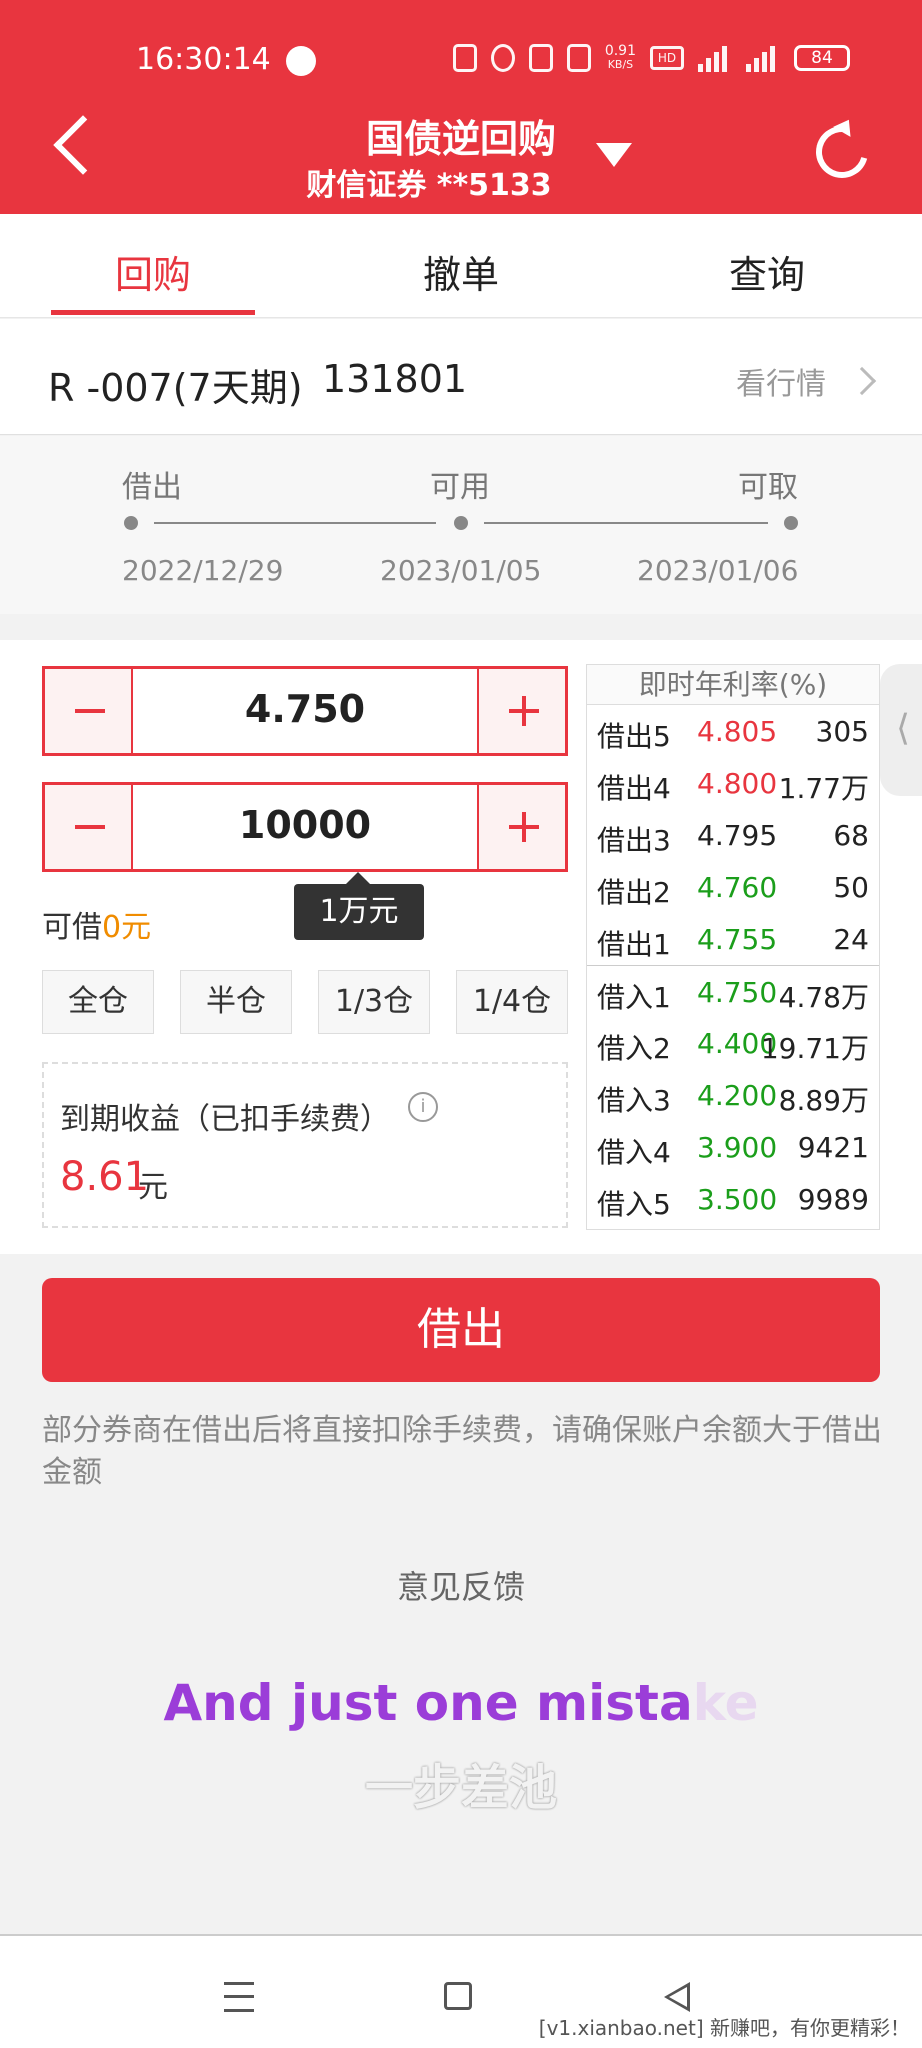  Describe the element at coordinates (634, 1152) in the screenshot. I see `order-book-label: 借入4` at that location.